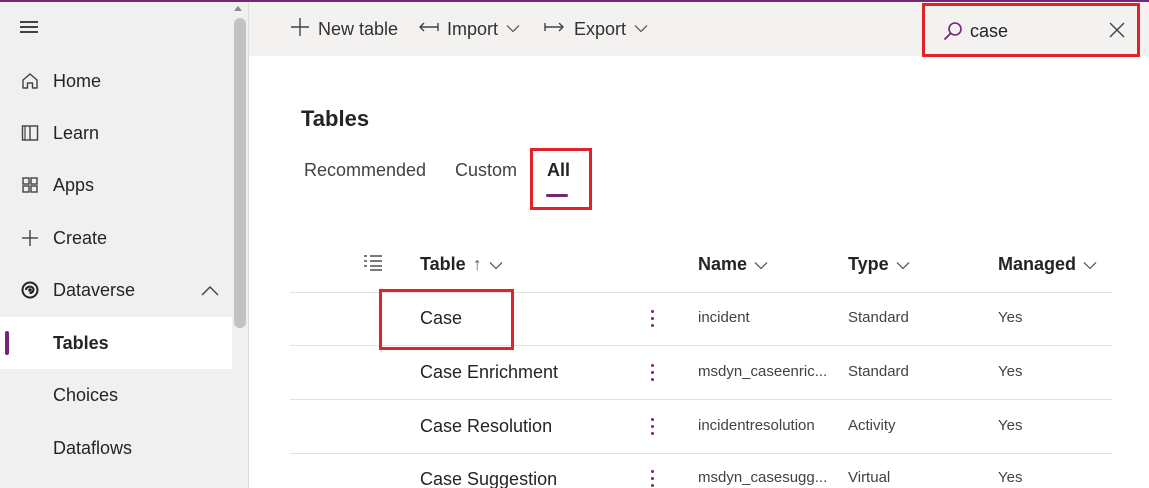 The width and height of the screenshot is (1149, 488). I want to click on export-button: Export, so click(596, 29).